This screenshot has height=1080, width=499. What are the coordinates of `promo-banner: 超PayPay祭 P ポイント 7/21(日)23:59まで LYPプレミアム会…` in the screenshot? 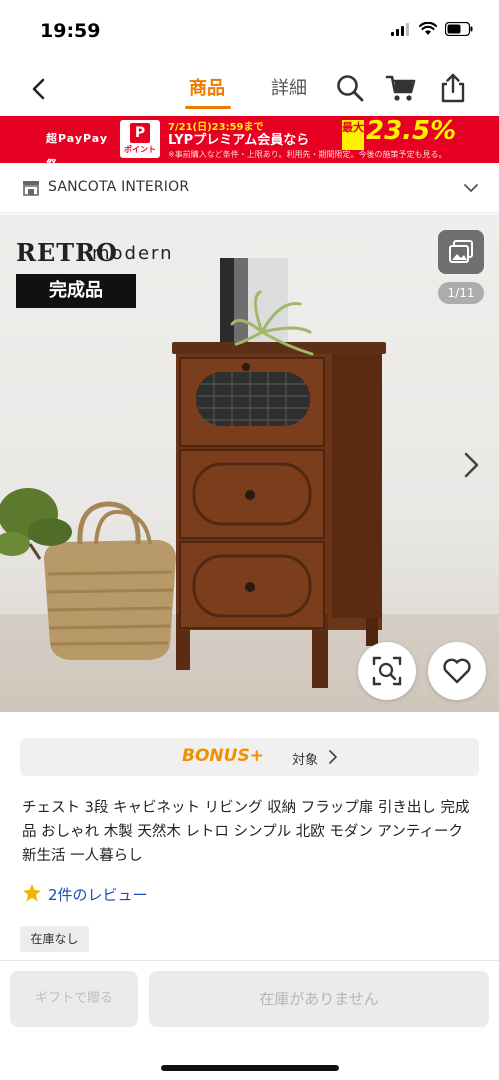 It's located at (249, 139).